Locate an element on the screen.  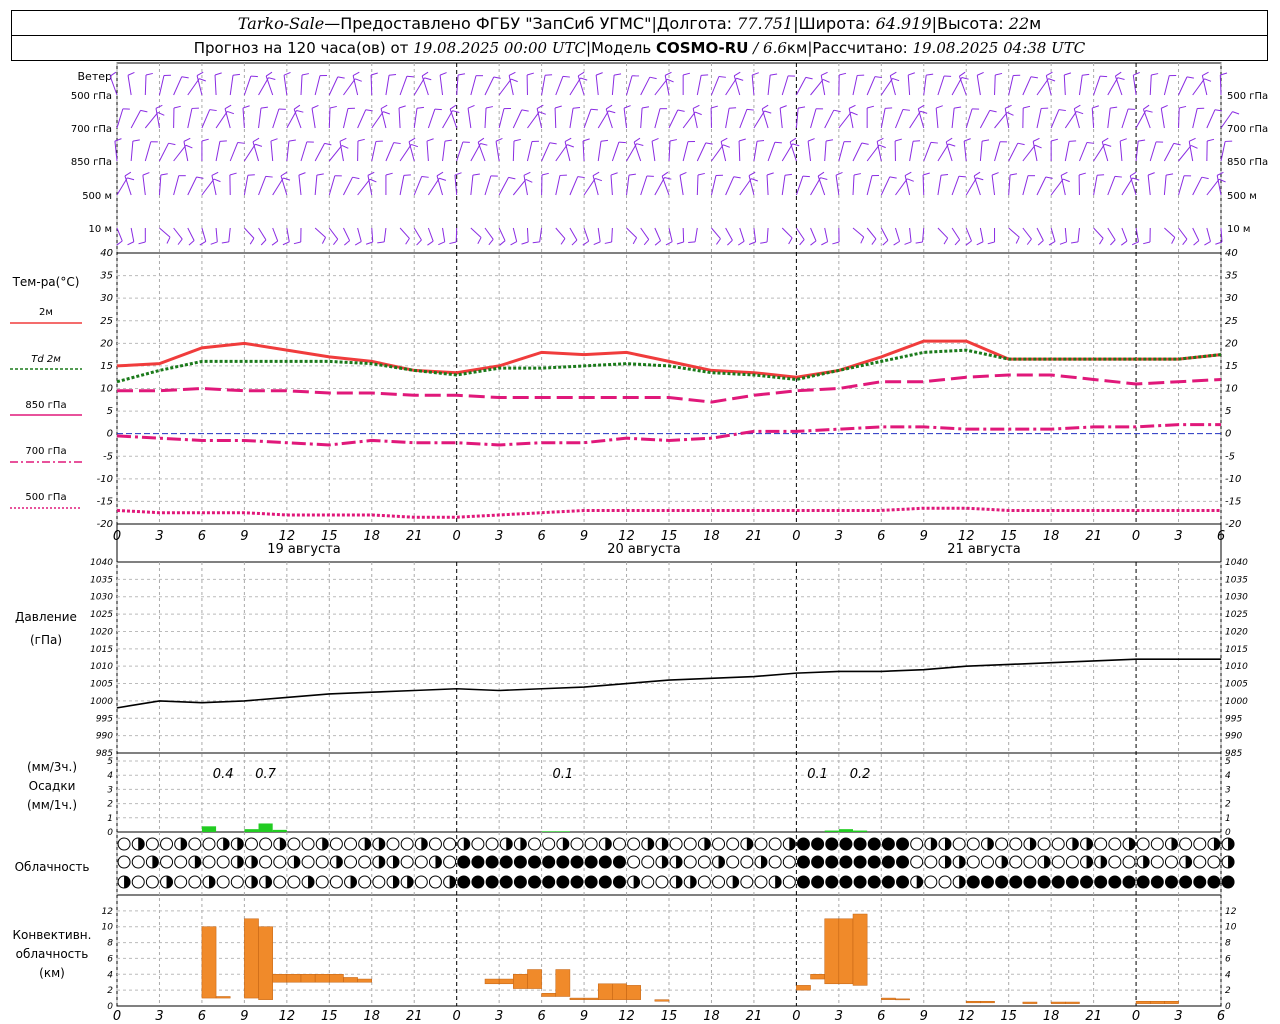
hour-tick-label: 6 is located at coordinates (1221, 536).